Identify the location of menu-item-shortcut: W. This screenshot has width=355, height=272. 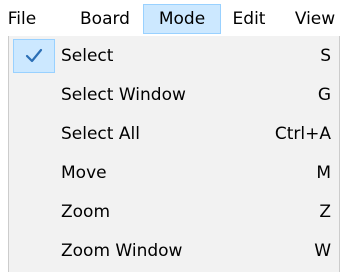
(322, 251).